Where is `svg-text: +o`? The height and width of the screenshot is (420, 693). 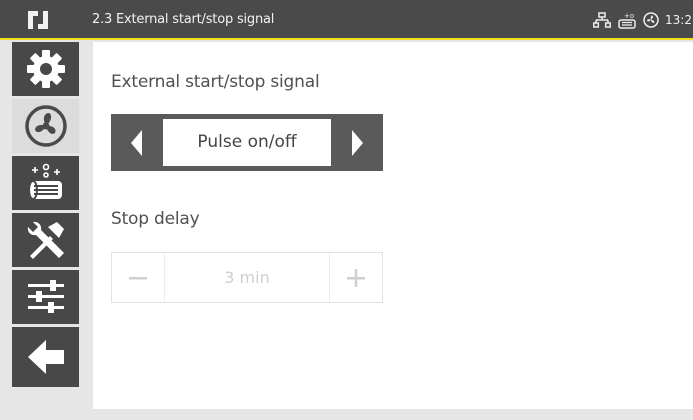
svg-text: +o is located at coordinates (629, 16).